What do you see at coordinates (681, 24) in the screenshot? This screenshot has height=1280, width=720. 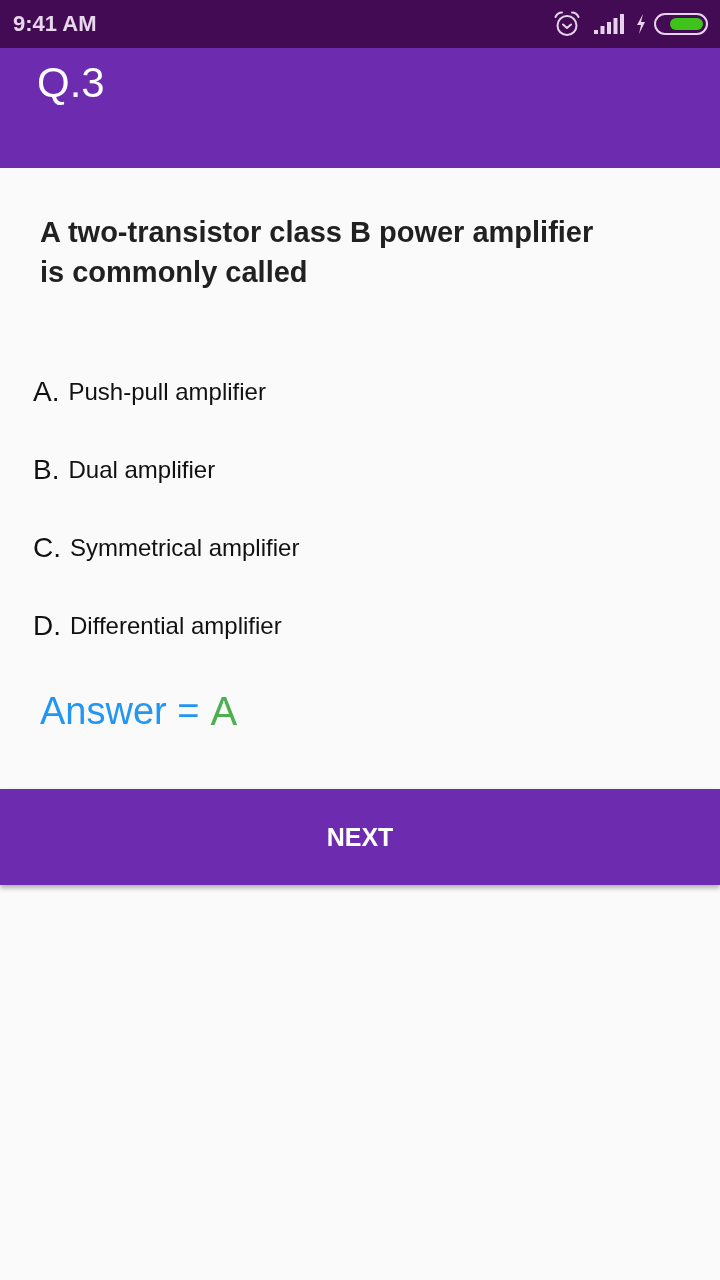 I see `battery-icon` at bounding box center [681, 24].